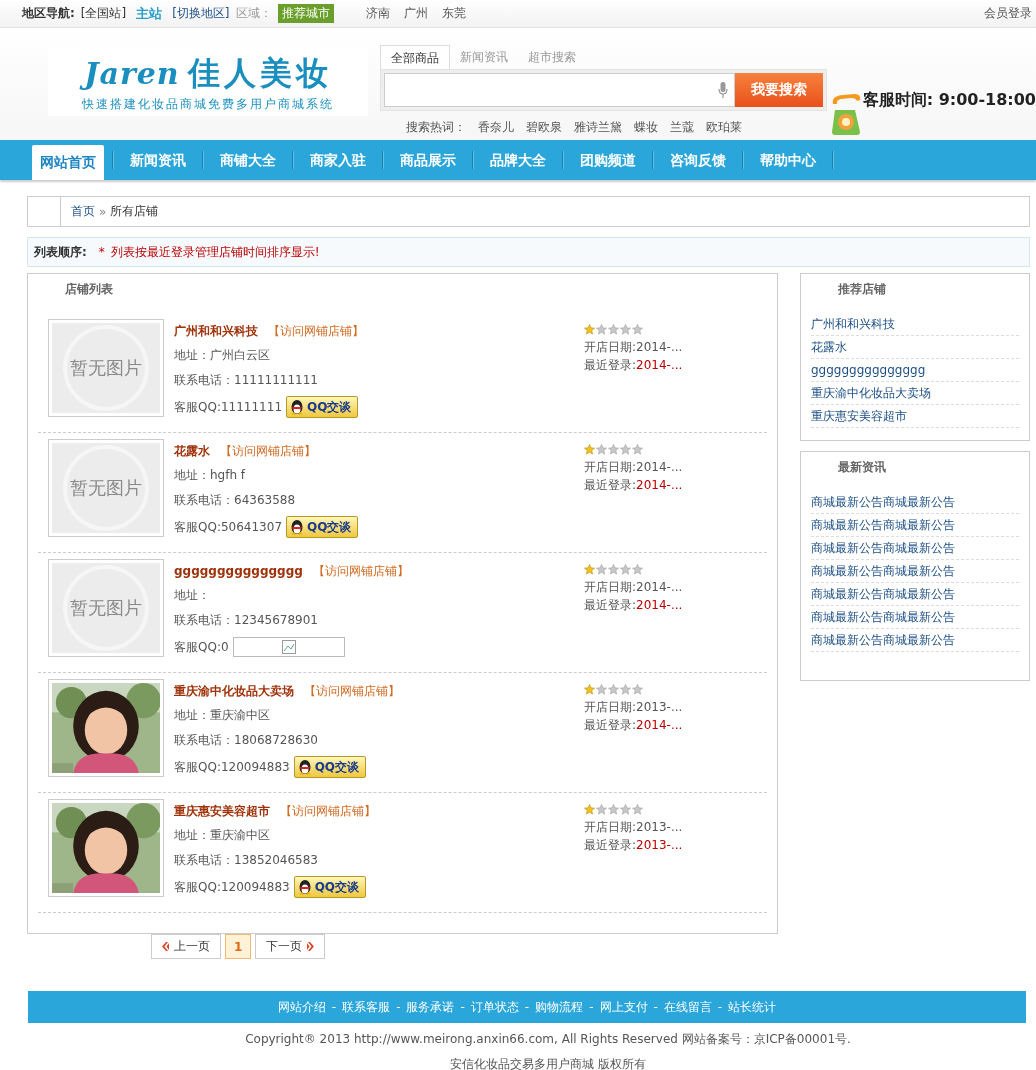 Image resolution: width=1036 pixels, height=1070 pixels. I want to click on copyright-text: Copyright® 2013 http://www.meirong.anxin66.com, All Rights Reserved 网站备案号：京ICP备00001号., so click(548, 1039).